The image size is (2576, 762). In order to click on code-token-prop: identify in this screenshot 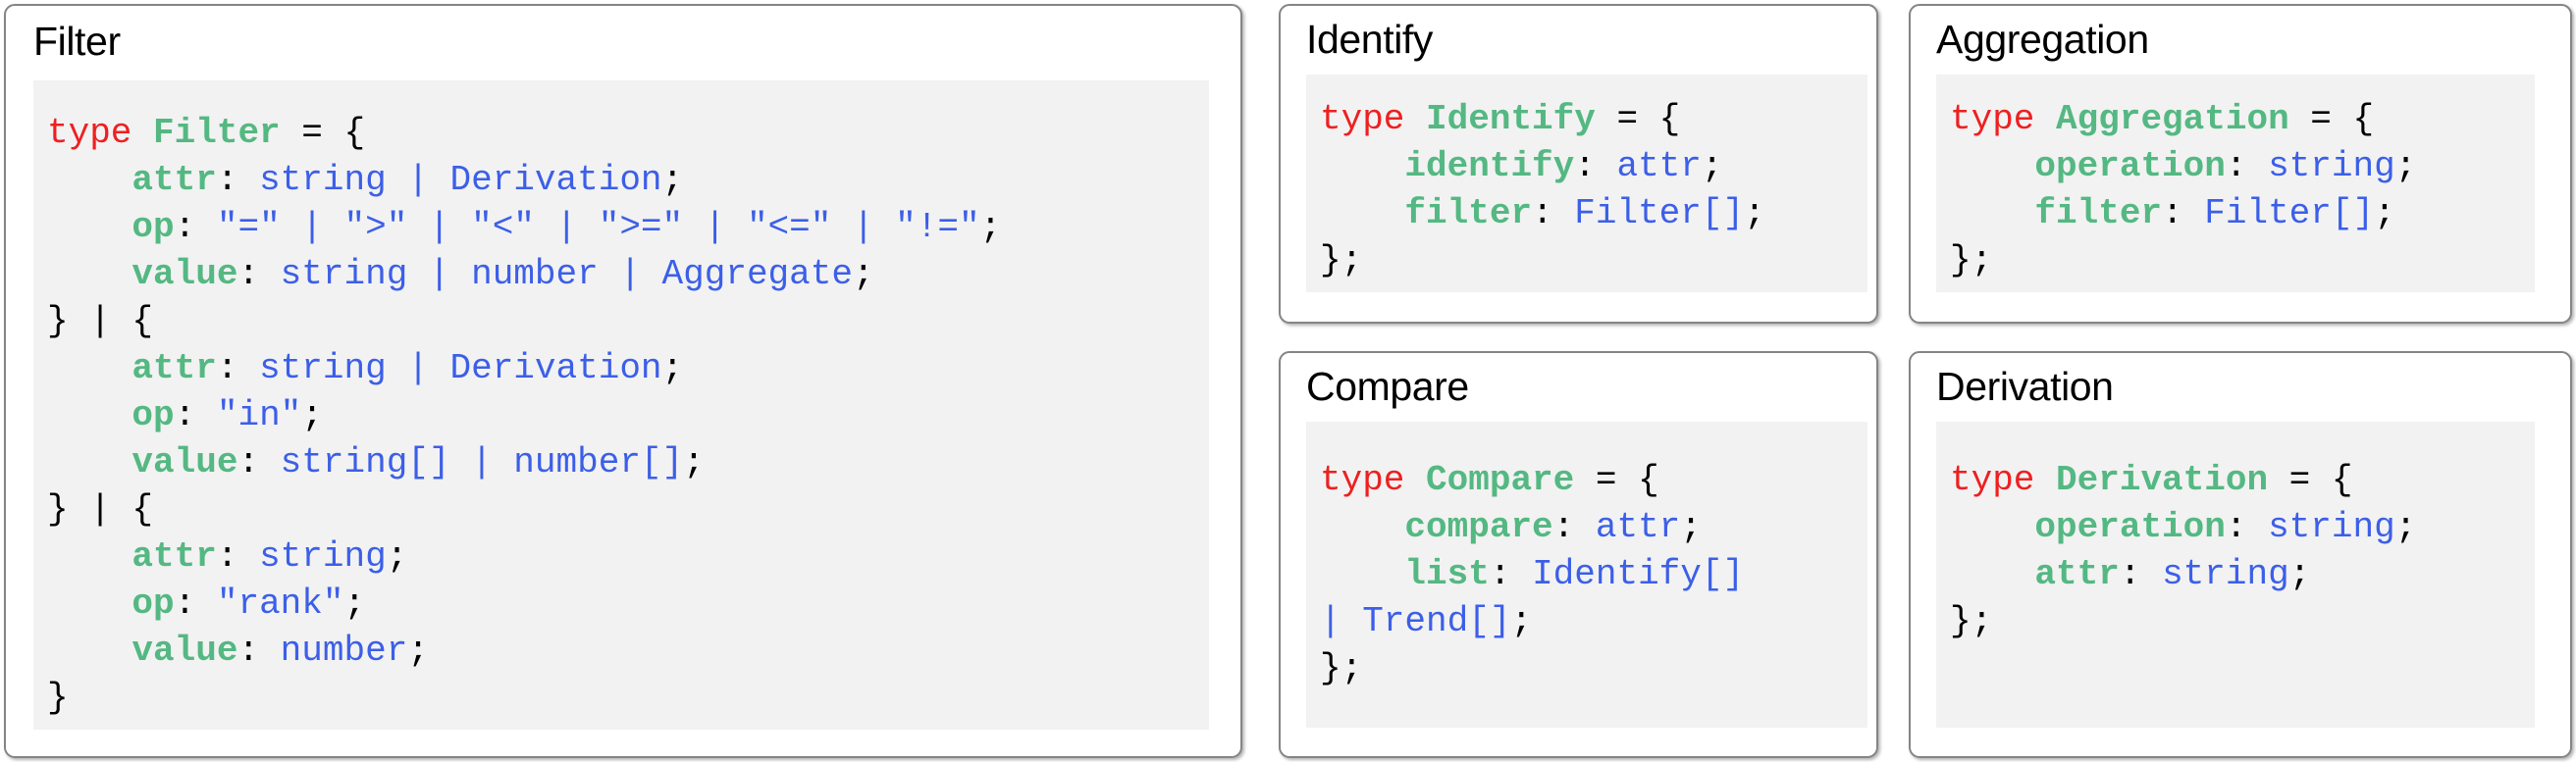, I will do `click(1489, 166)`.